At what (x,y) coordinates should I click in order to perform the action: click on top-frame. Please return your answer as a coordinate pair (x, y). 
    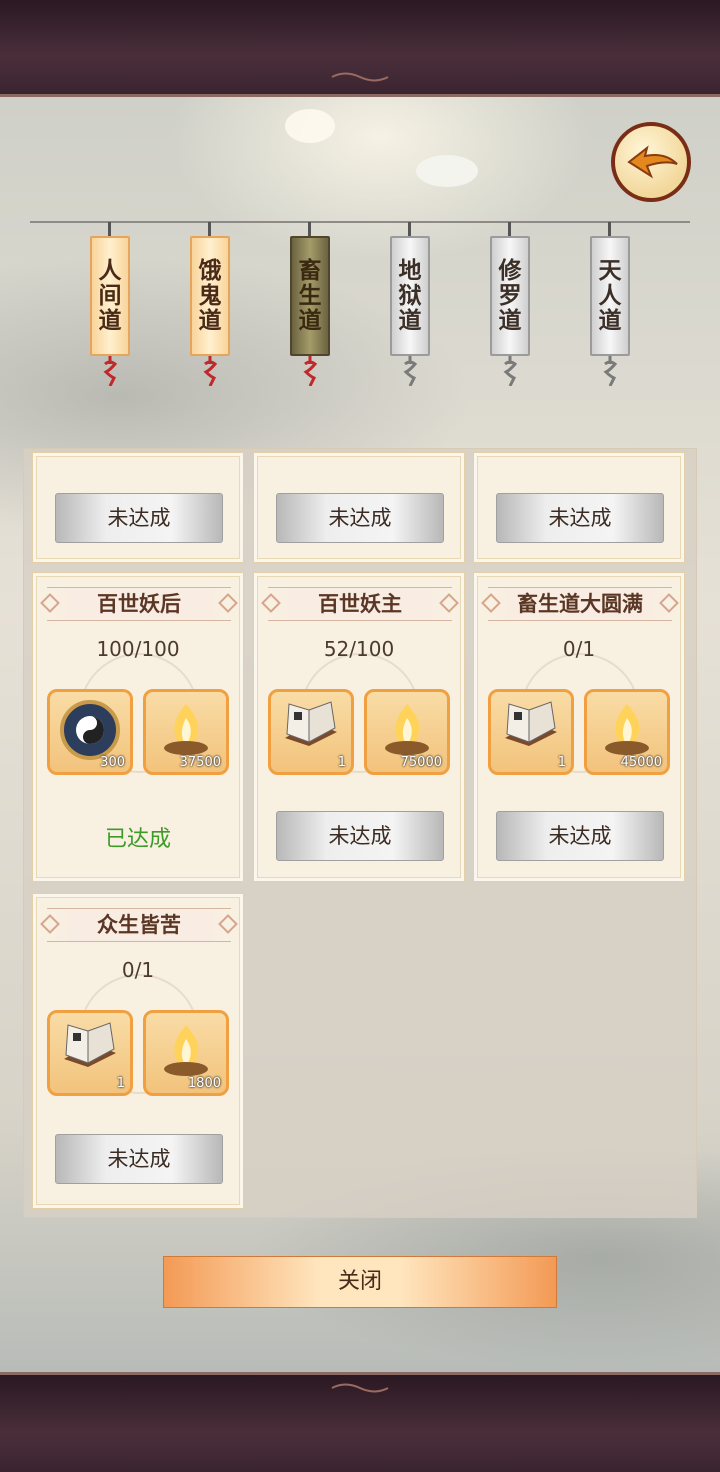
    Looking at the image, I should click on (360, 48).